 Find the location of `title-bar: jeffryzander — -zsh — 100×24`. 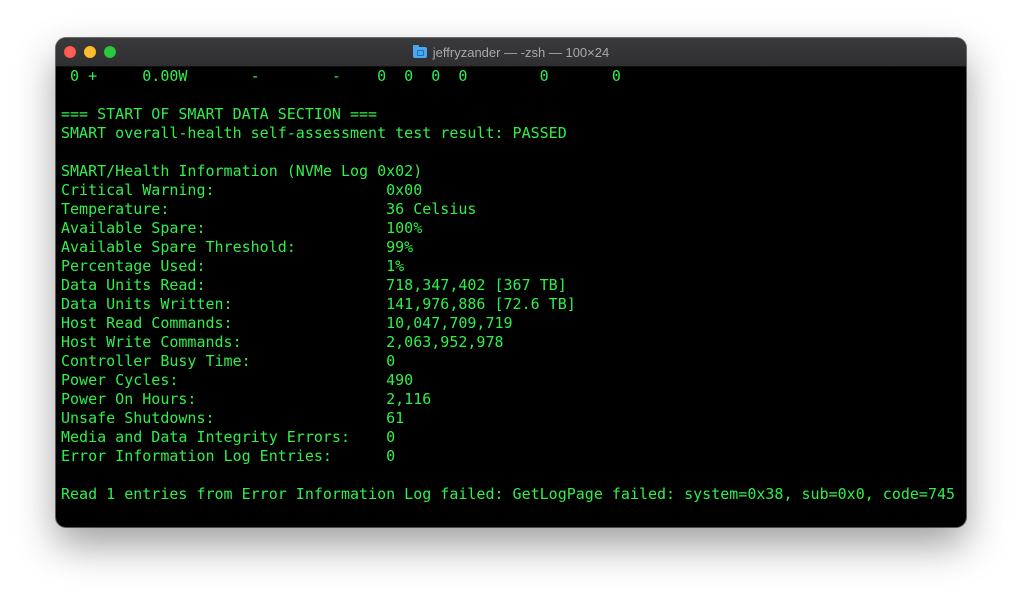

title-bar: jeffryzander — -zsh — 100×24 is located at coordinates (511, 52).